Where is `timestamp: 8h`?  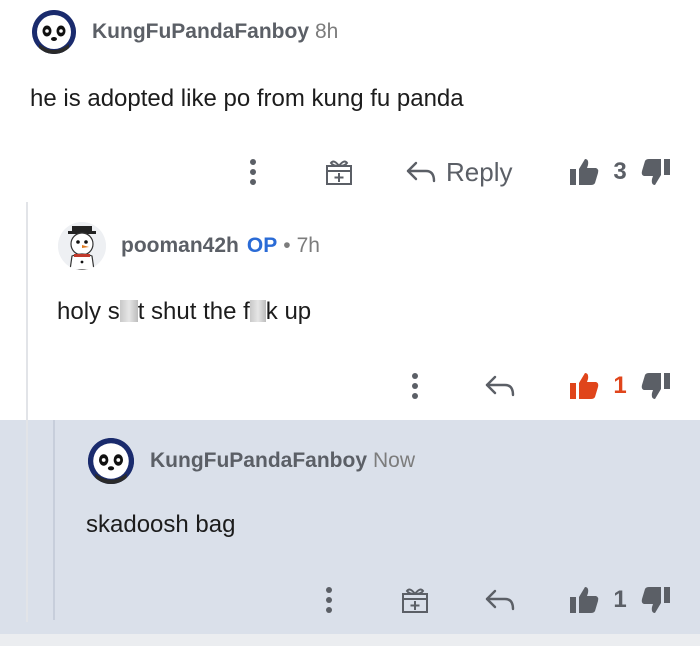
timestamp: 8h is located at coordinates (327, 31).